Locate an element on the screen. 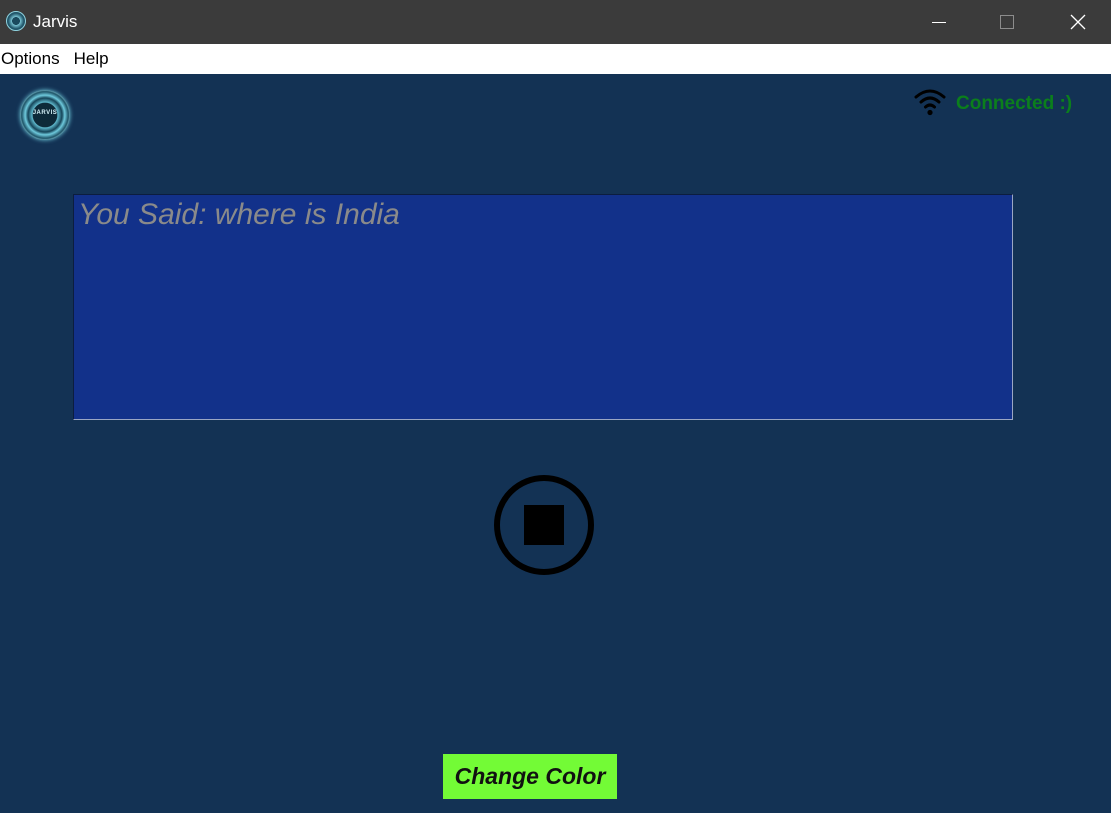 The width and height of the screenshot is (1111, 813). menu-options: Options is located at coordinates (33, 59).